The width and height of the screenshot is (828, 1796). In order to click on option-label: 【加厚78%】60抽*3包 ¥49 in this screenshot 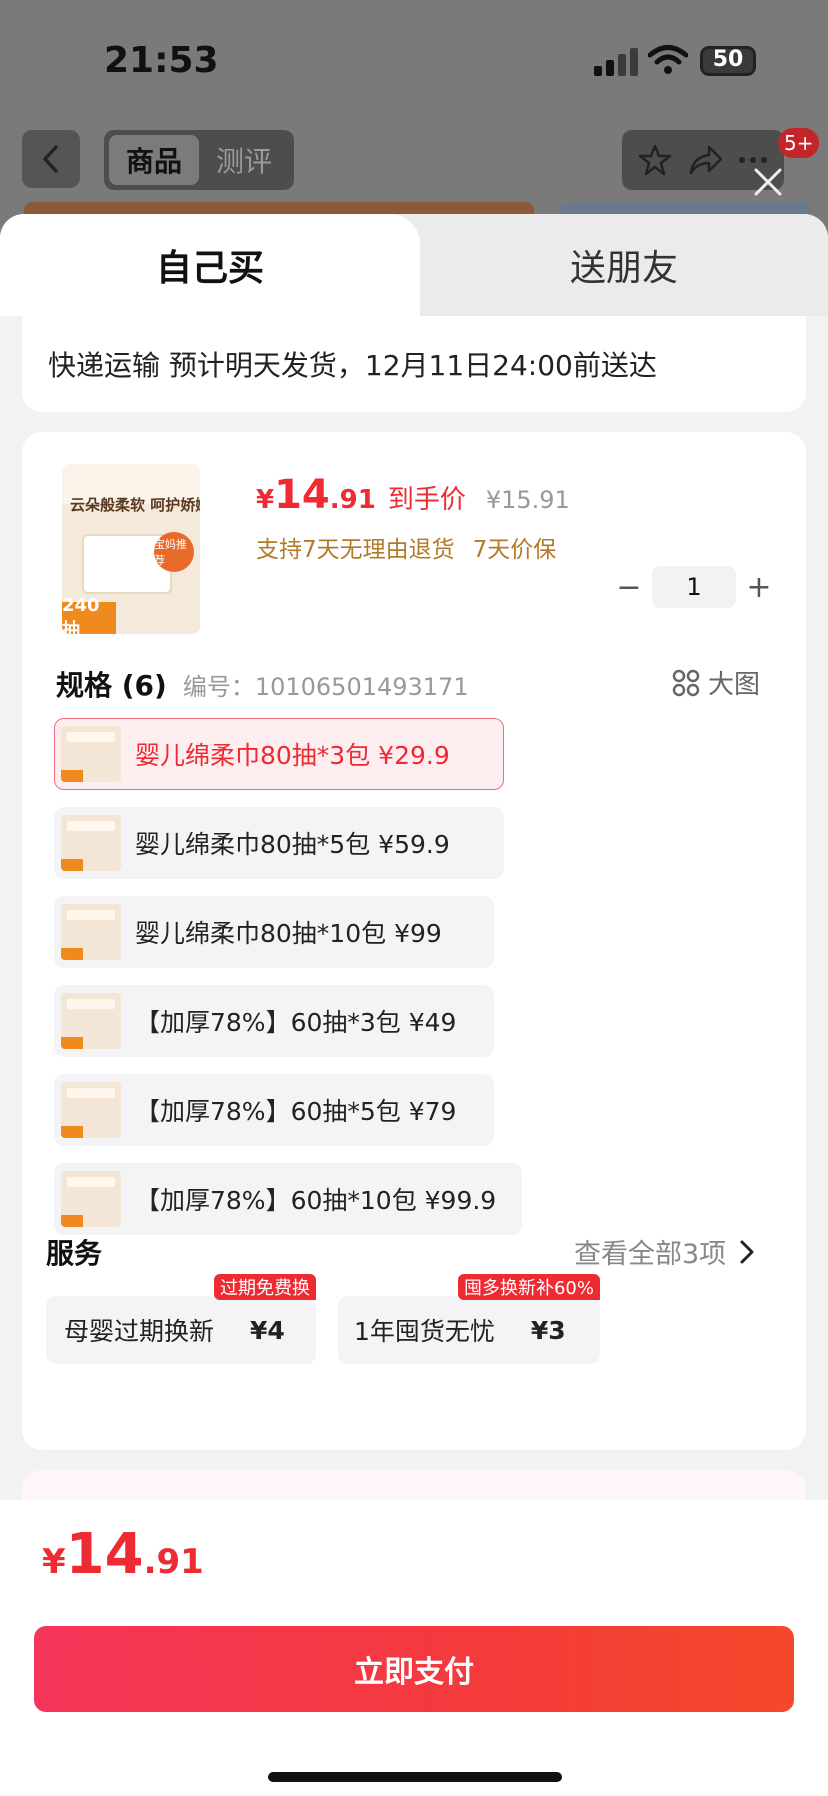, I will do `click(296, 1022)`.